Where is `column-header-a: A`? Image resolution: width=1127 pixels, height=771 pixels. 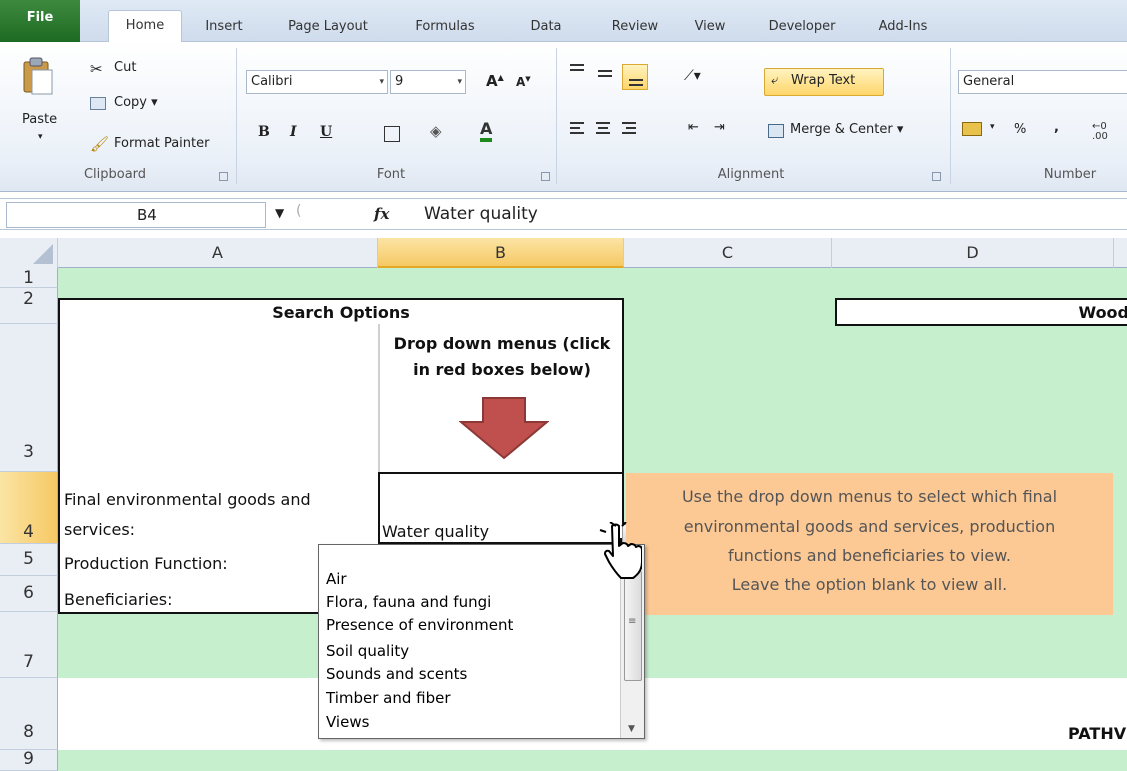
column-header-a: A is located at coordinates (218, 253).